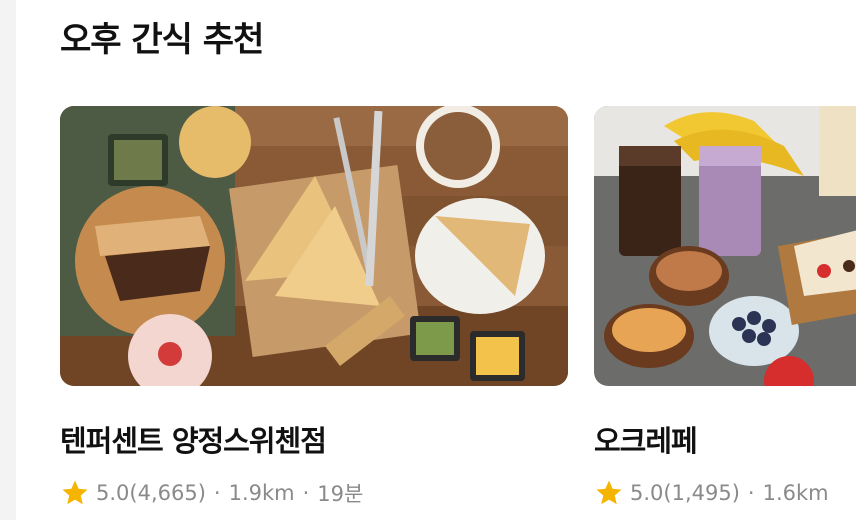 This screenshot has width=856, height=520. What do you see at coordinates (151, 493) in the screenshot?
I see `rating-text: 5.0(4,665)` at bounding box center [151, 493].